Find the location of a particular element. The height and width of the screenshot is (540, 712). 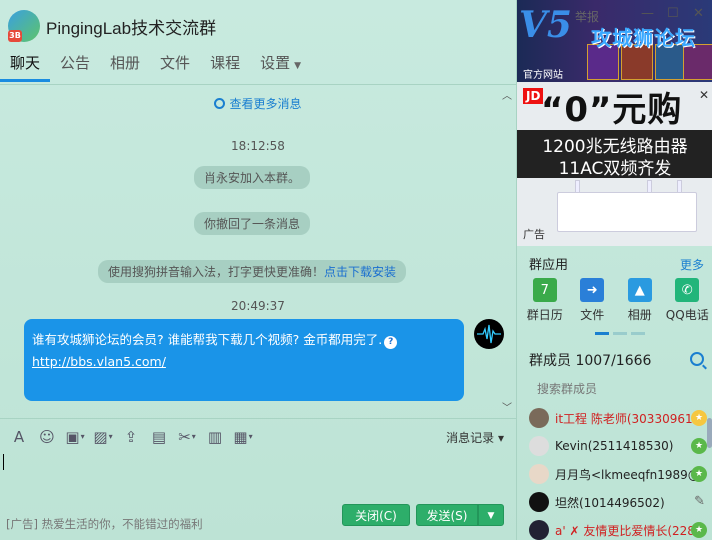

emoji-icon: ☺ is located at coordinates (47, 437).